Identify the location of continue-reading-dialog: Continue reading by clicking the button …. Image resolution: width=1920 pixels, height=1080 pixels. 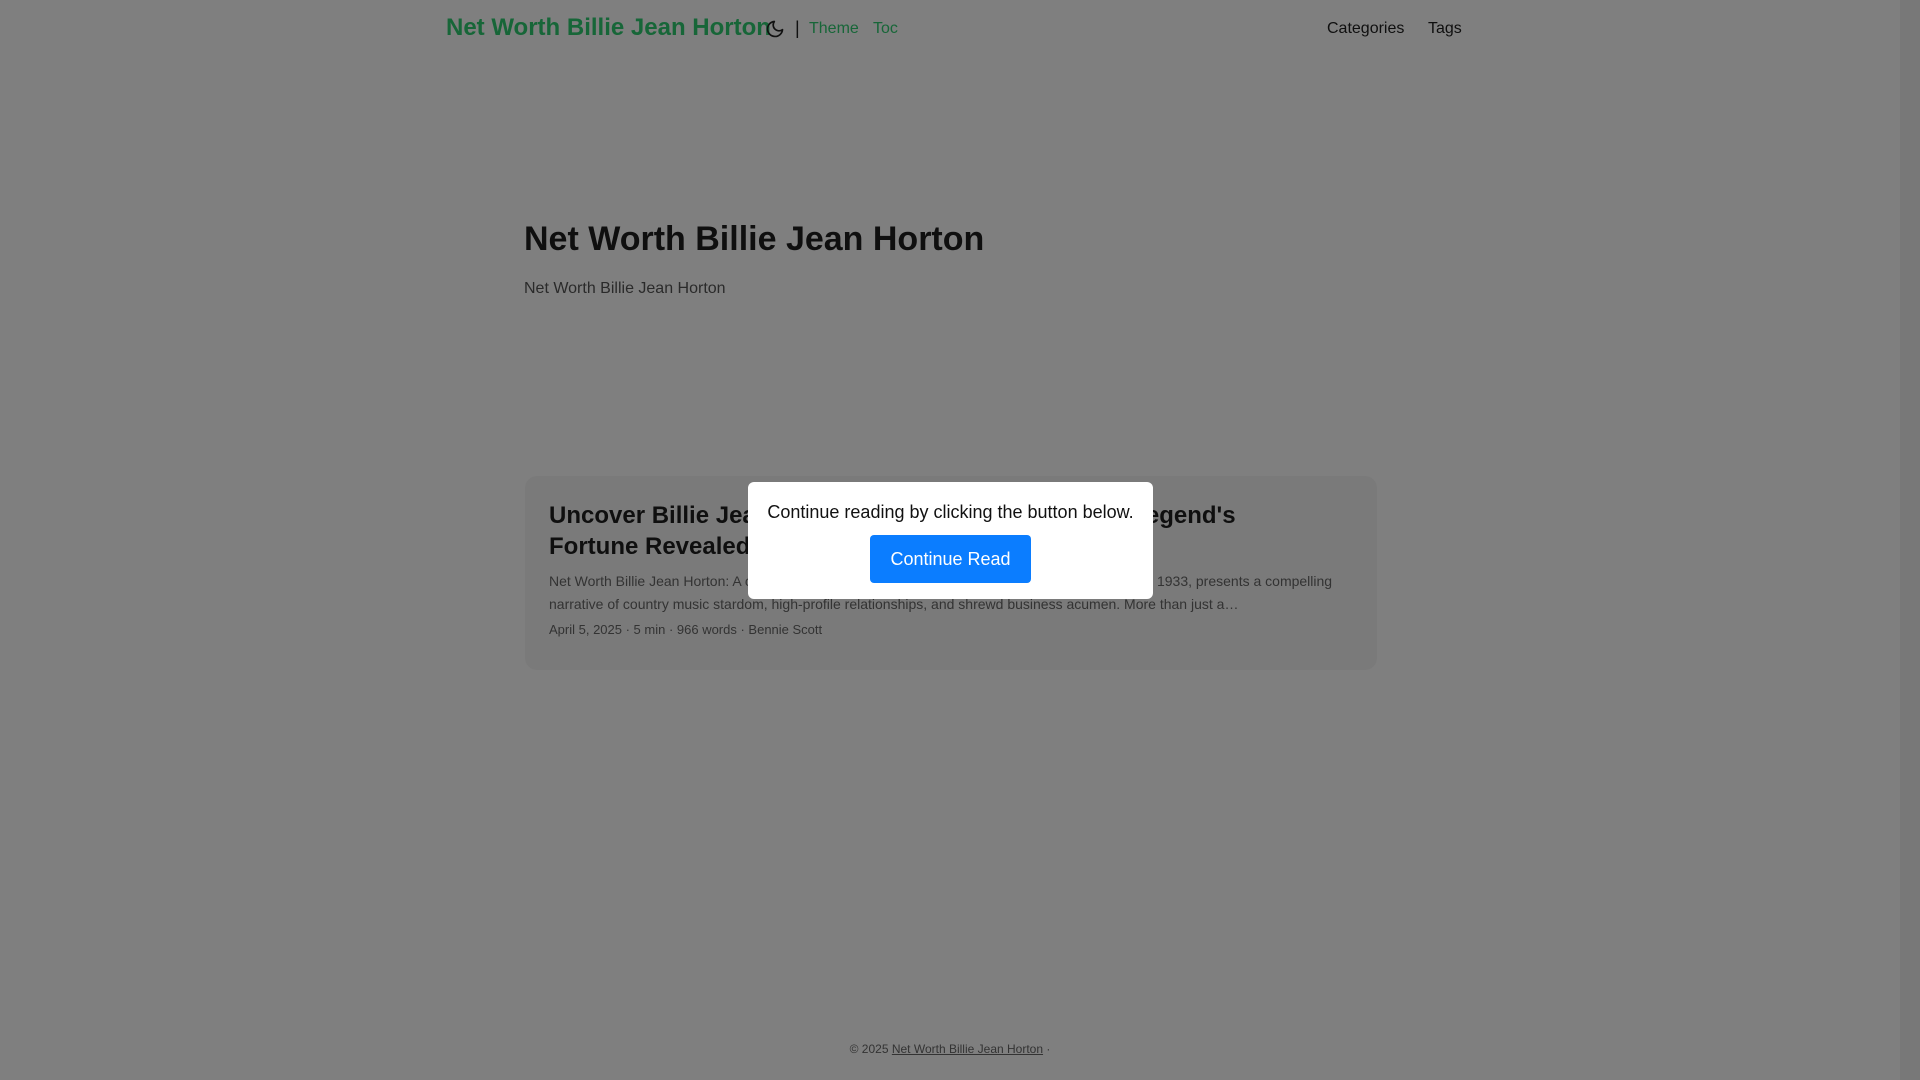
(950, 540).